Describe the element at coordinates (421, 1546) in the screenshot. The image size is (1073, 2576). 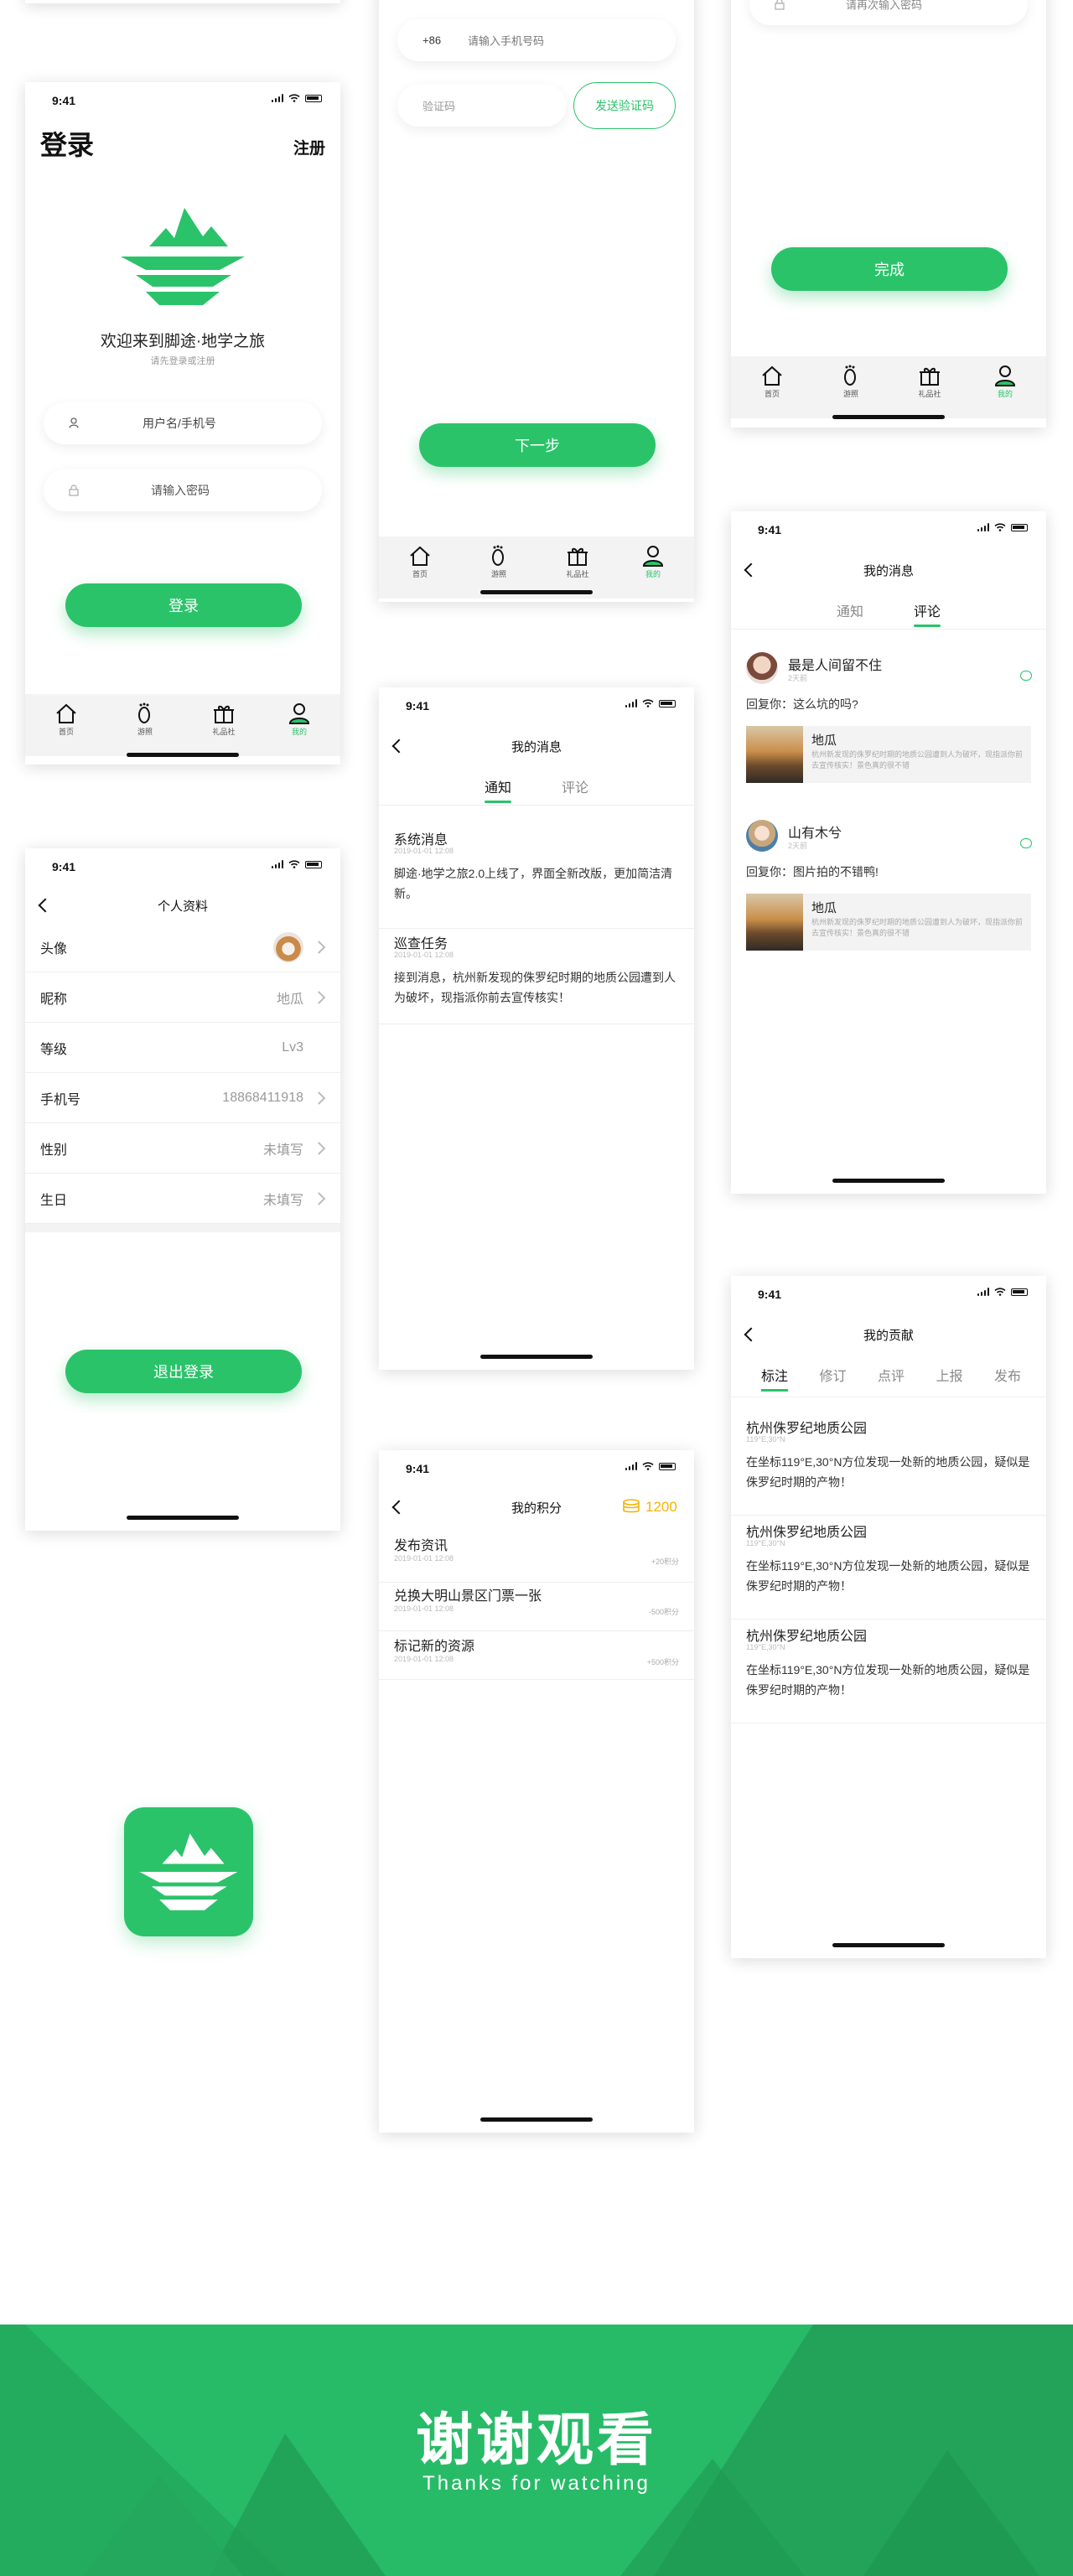
I see `points-item-title: 发布资讯` at that location.